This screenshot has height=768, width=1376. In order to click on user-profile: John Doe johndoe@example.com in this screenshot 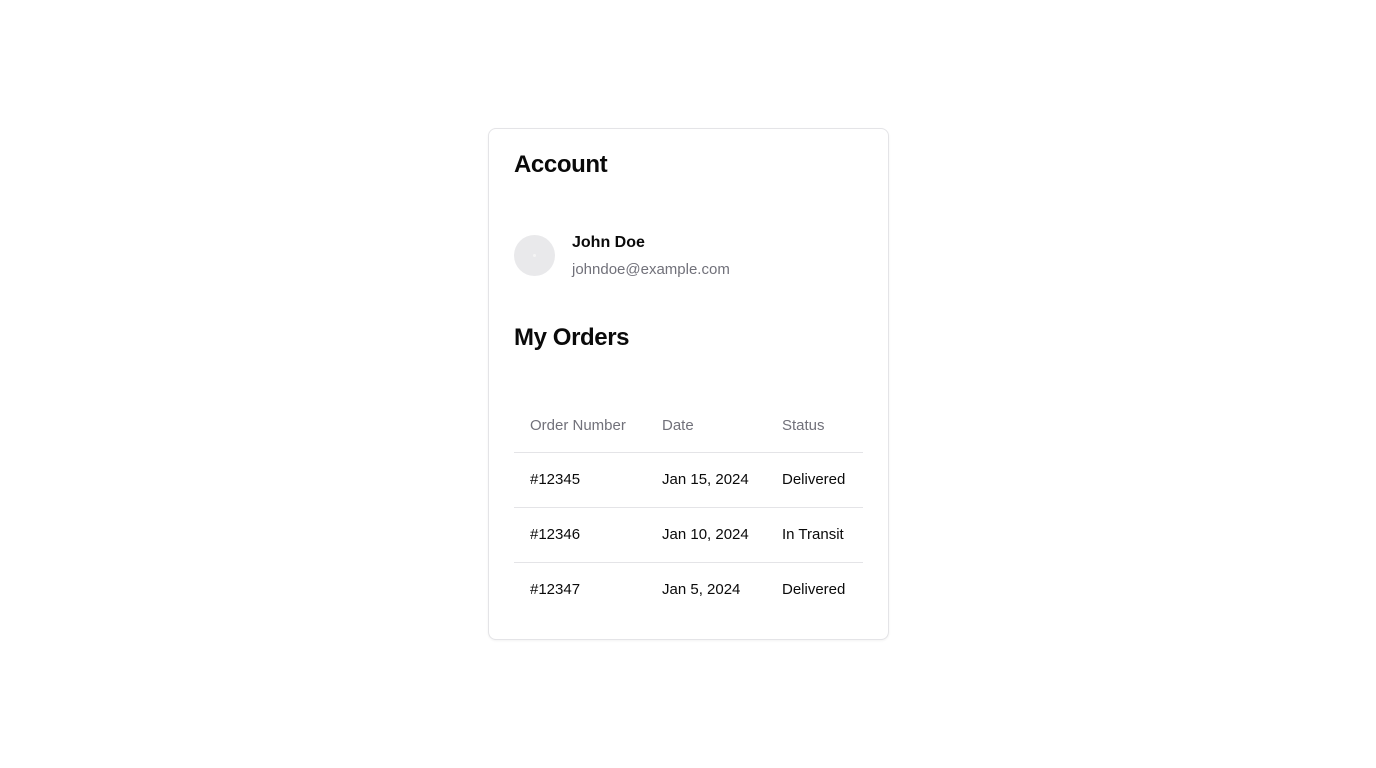, I will do `click(622, 255)`.